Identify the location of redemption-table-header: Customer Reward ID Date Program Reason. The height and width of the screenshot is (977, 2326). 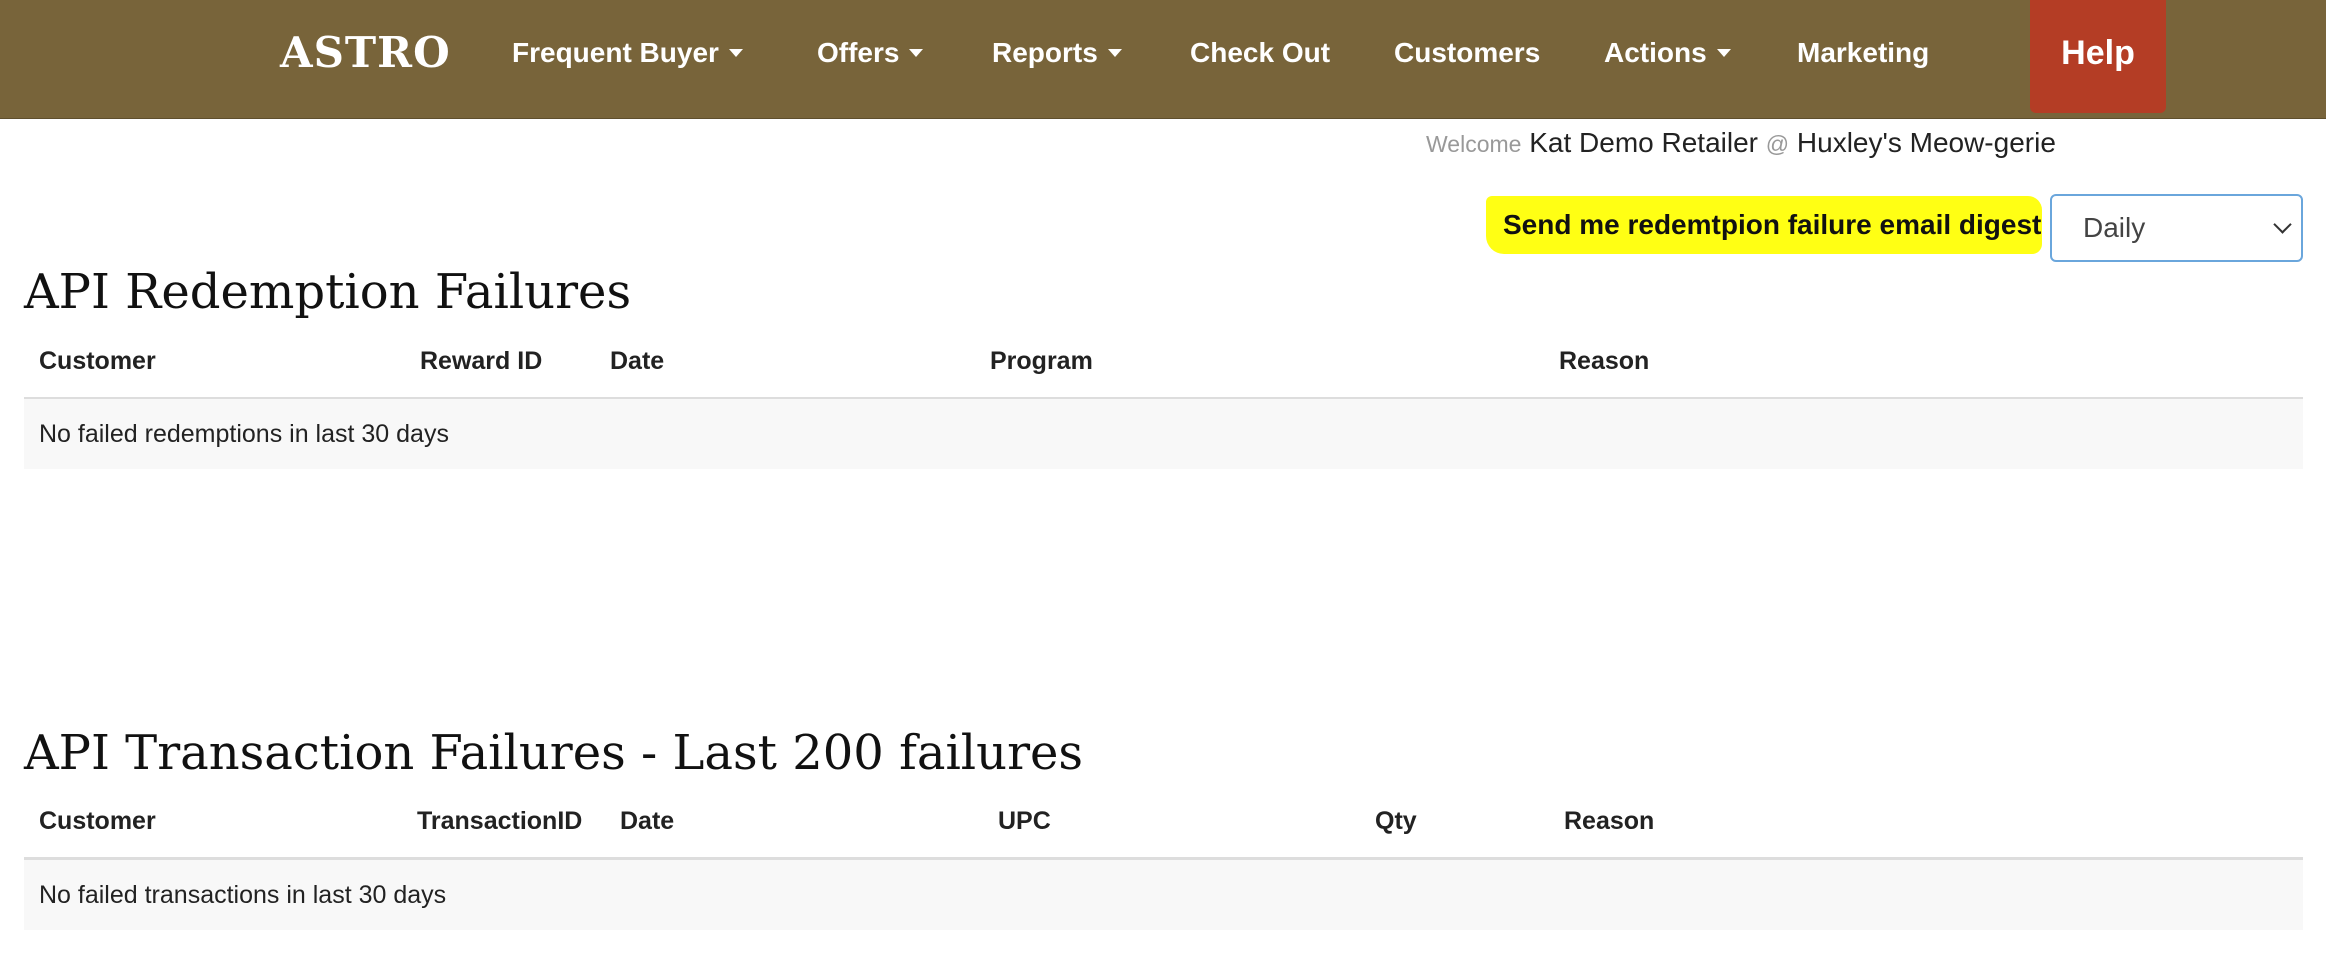
(1163, 362).